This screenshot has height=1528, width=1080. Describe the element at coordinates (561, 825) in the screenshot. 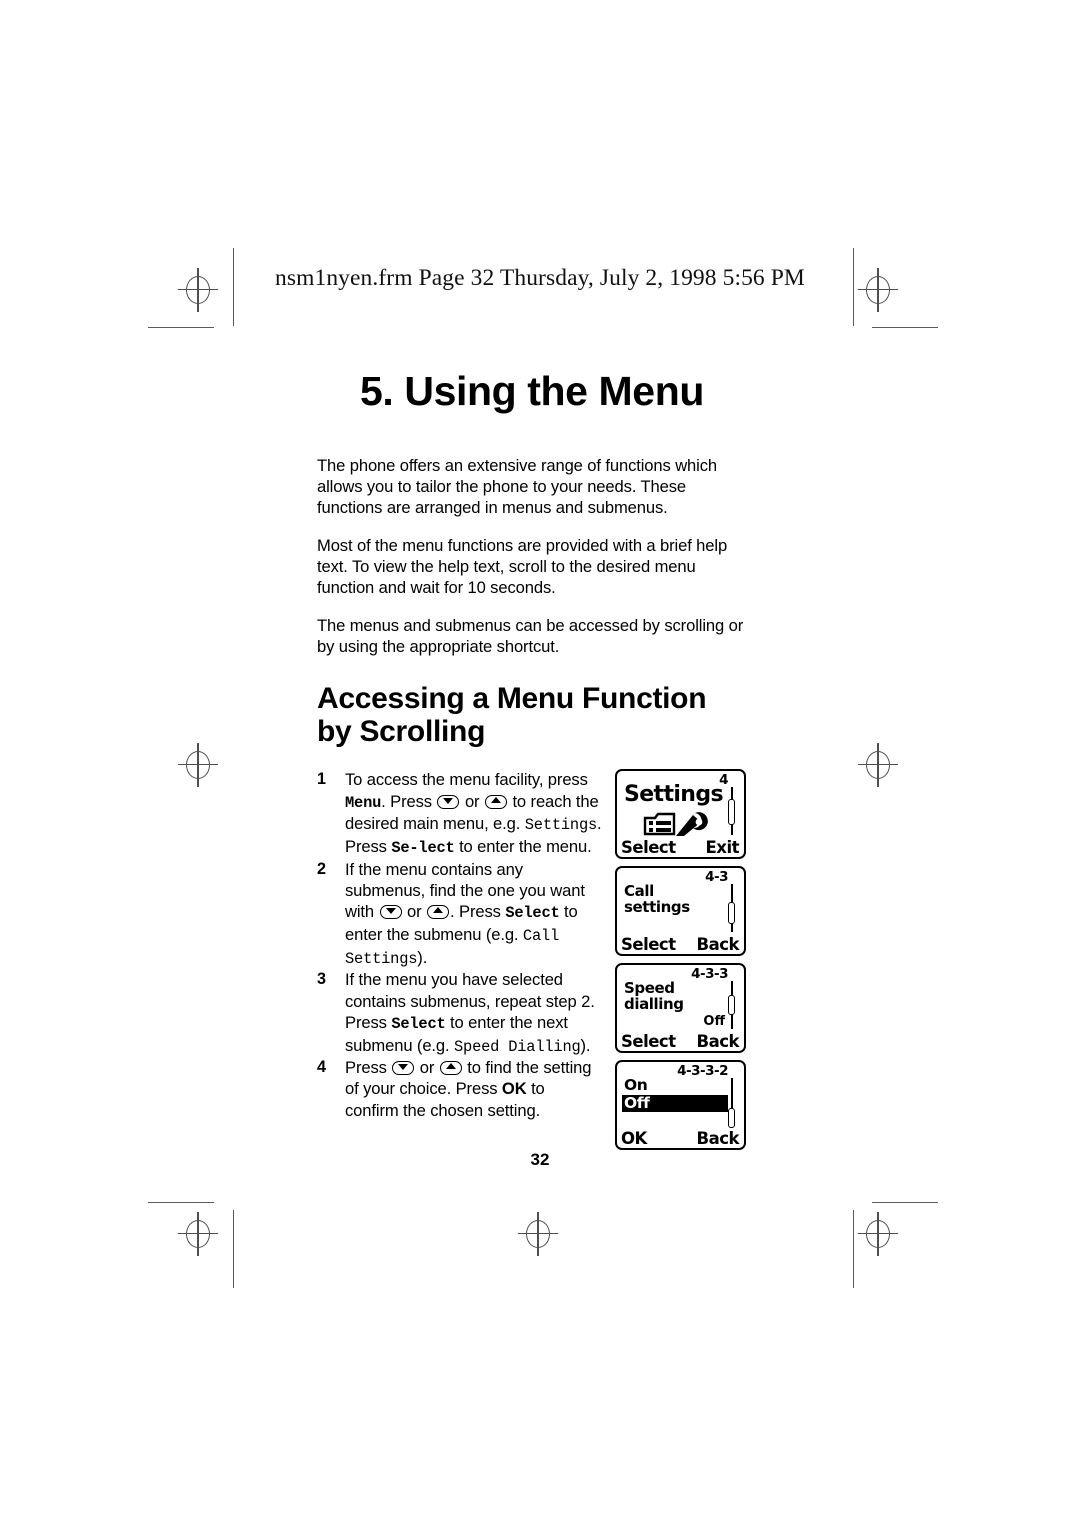

I see `step-text-run: Settings` at that location.